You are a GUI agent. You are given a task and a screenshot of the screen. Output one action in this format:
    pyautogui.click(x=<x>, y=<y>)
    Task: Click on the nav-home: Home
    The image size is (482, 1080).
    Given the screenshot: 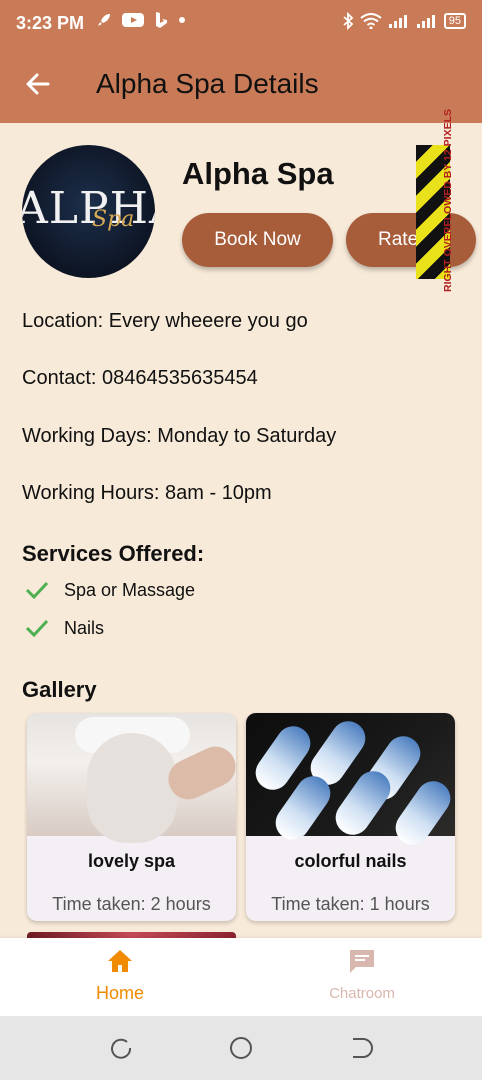 What is the action you would take?
    pyautogui.click(x=120, y=976)
    